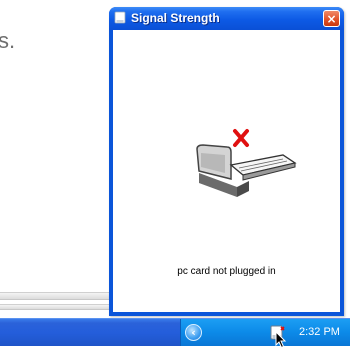 The height and width of the screenshot is (349, 350). What do you see at coordinates (193, 332) in the screenshot?
I see `show-hidden-icons-chevron-icon: ‹` at bounding box center [193, 332].